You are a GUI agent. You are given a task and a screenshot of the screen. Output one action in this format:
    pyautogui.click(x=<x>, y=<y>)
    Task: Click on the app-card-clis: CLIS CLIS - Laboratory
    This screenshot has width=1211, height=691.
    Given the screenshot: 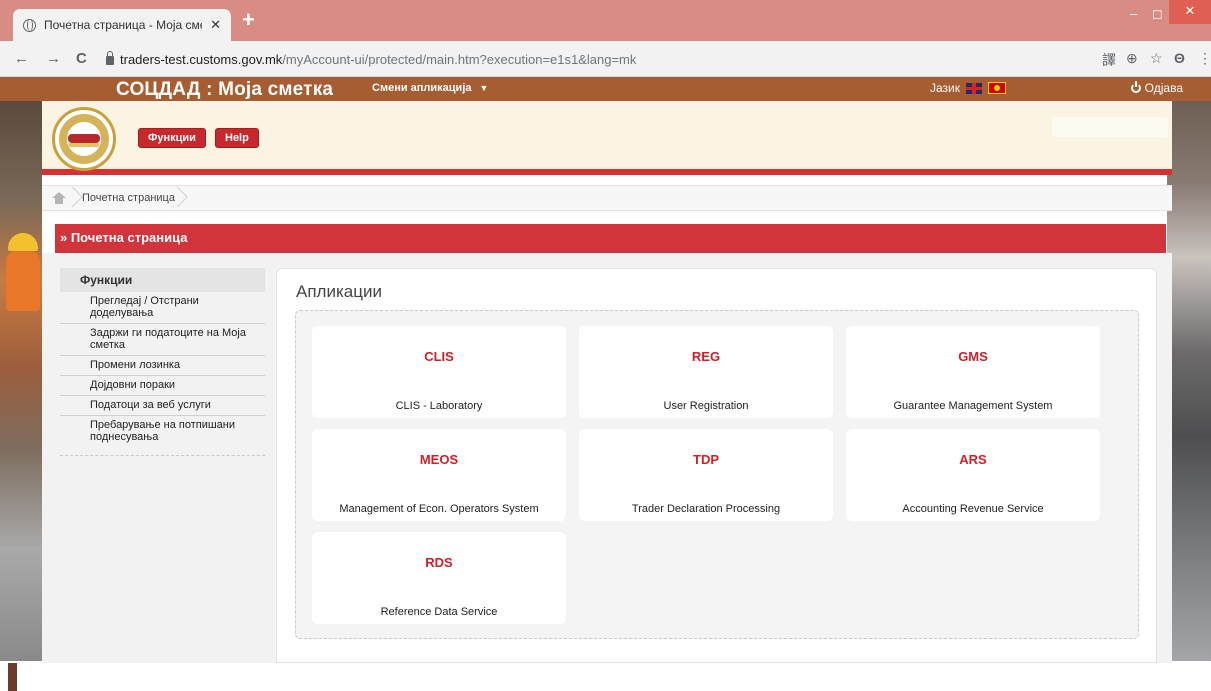 What is the action you would take?
    pyautogui.click(x=439, y=372)
    